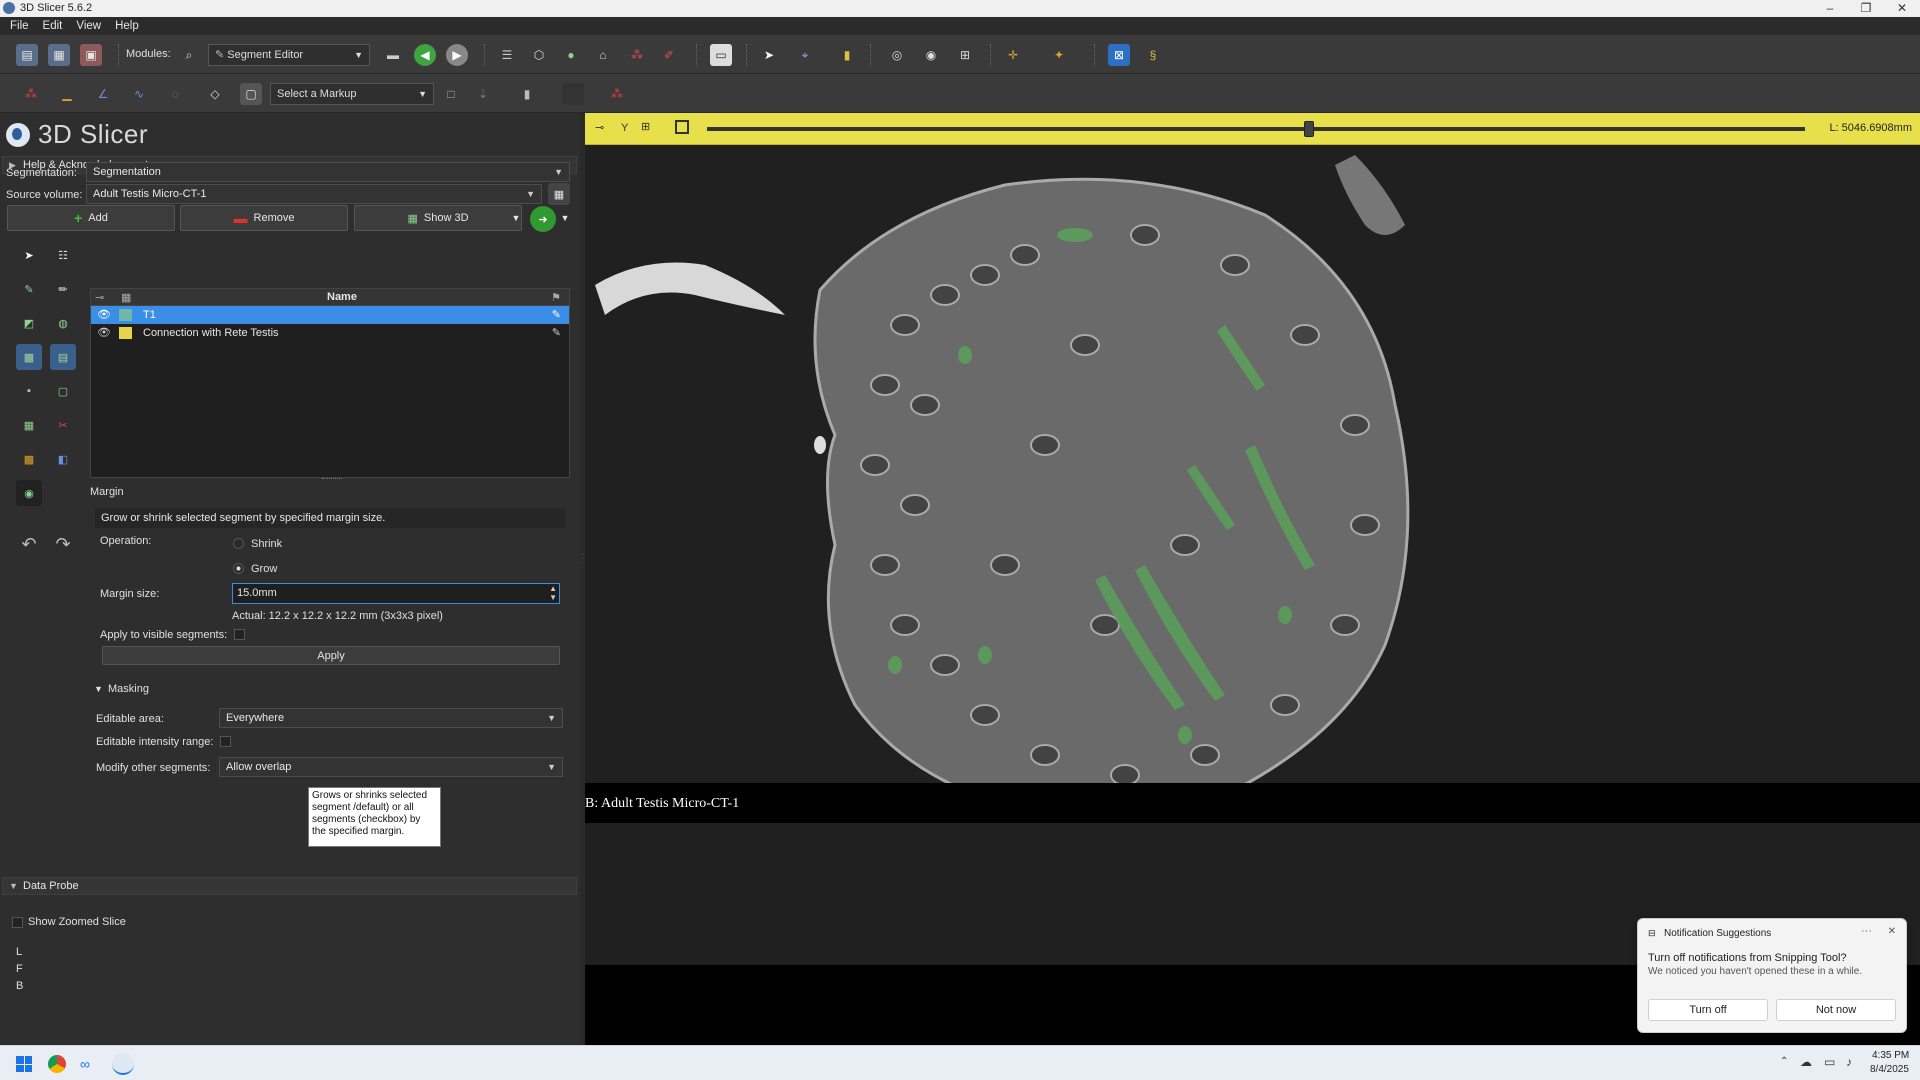  I want to click on plane-icon: ◇, so click(215, 94).